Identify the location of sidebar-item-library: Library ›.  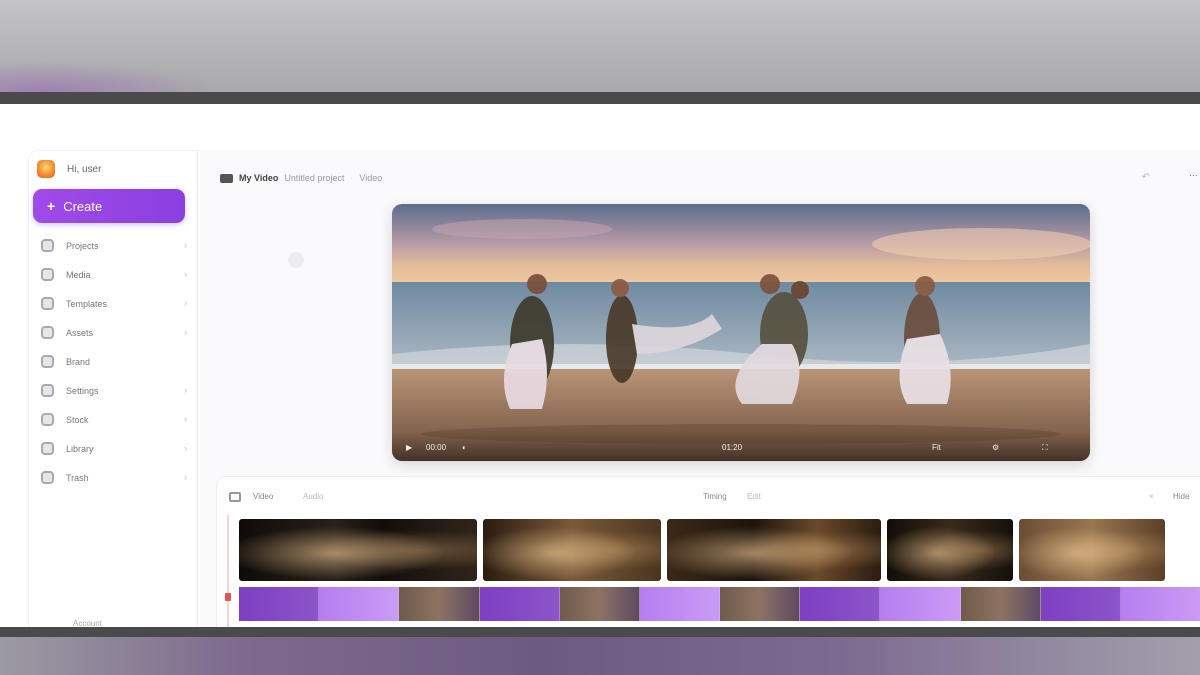
(115, 448).